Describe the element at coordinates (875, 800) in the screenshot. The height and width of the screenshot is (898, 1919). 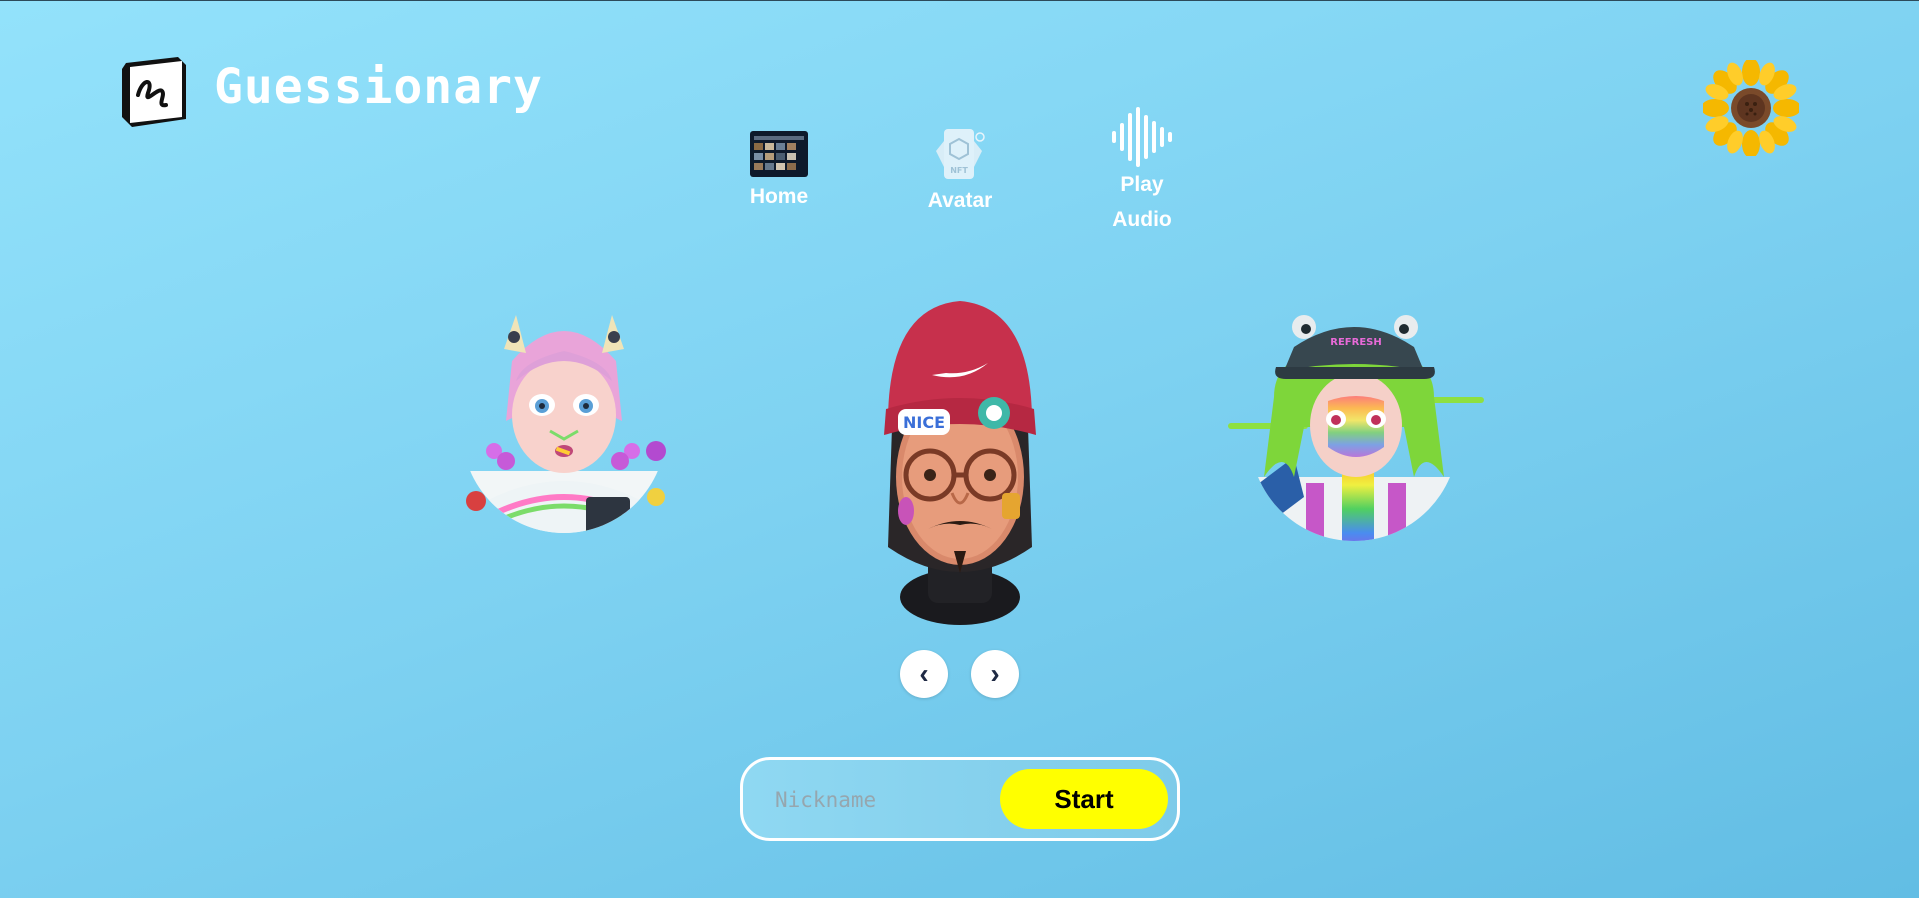
I see `nickname-input` at that location.